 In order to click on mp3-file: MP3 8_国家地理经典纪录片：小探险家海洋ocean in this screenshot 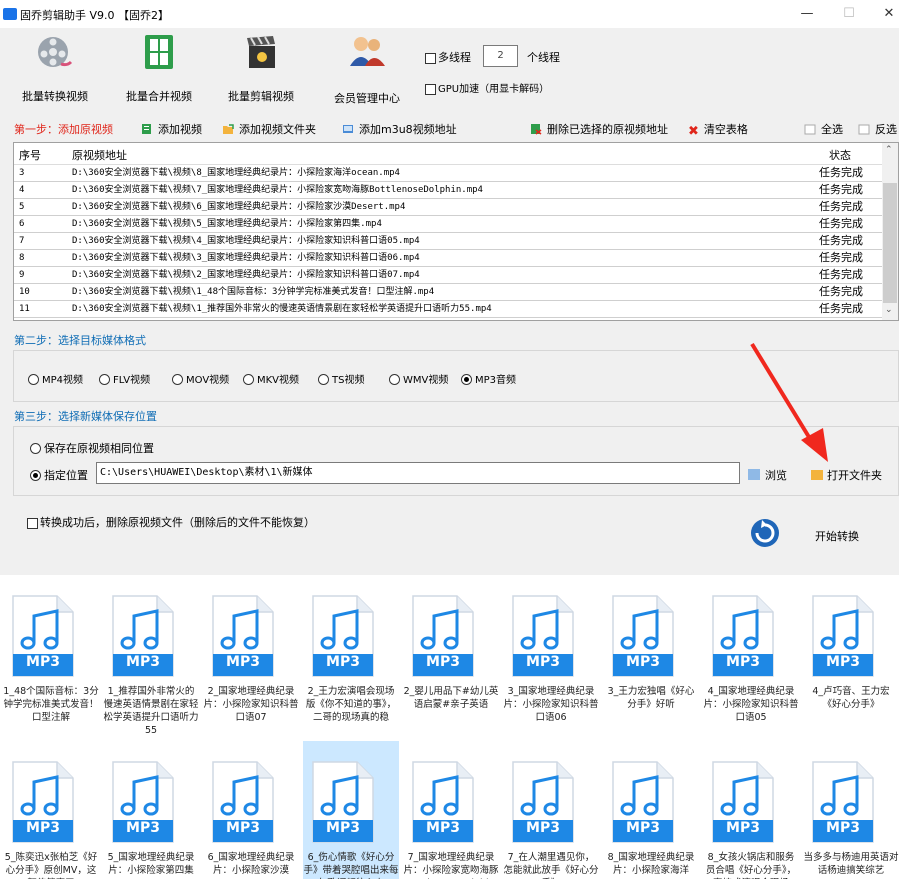, I will do `click(651, 810)`.